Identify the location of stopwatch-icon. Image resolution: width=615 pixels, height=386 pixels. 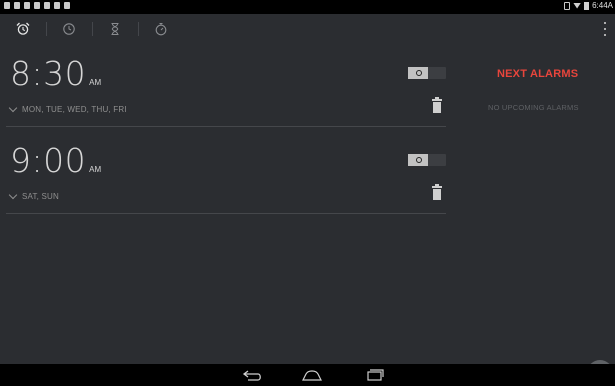
(161, 29).